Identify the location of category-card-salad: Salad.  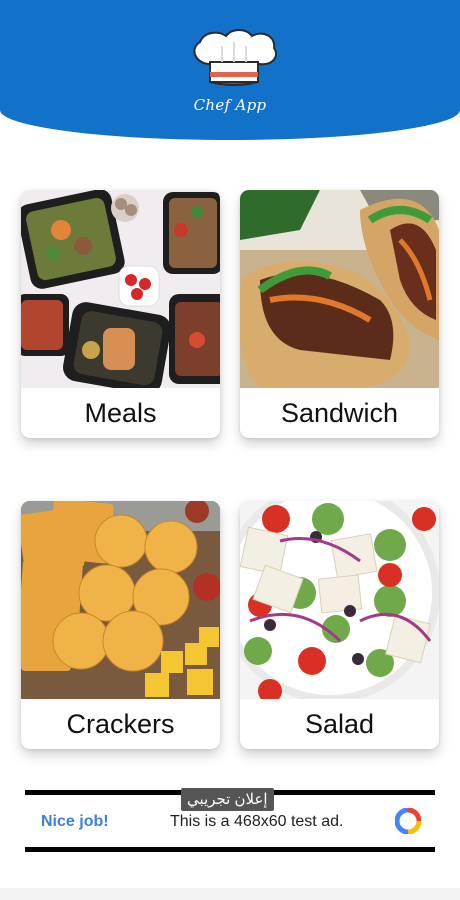
(339, 625).